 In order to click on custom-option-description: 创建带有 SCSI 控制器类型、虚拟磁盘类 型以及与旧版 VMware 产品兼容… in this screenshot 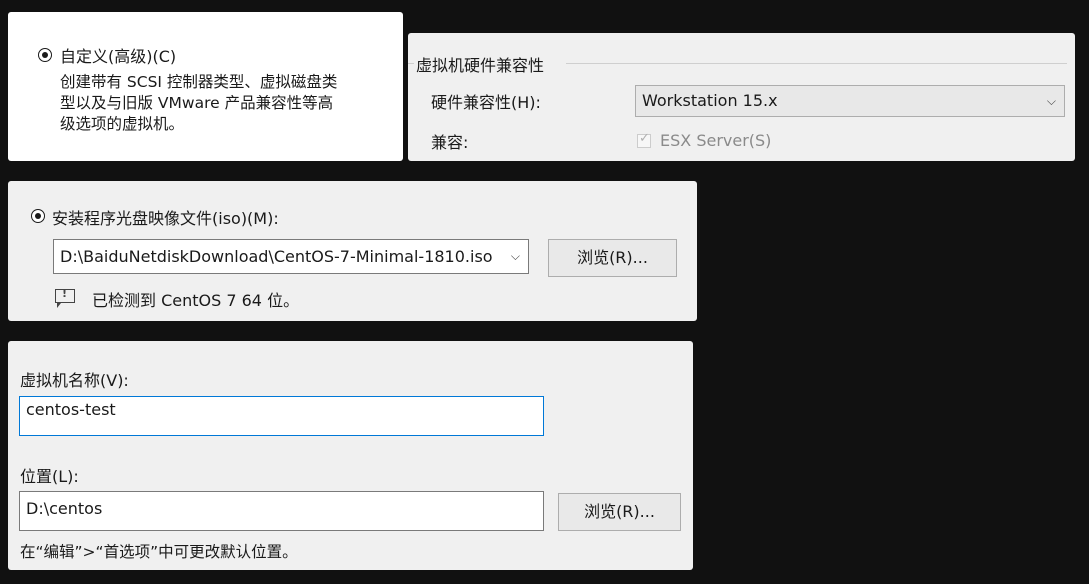, I will do `click(230, 103)`.